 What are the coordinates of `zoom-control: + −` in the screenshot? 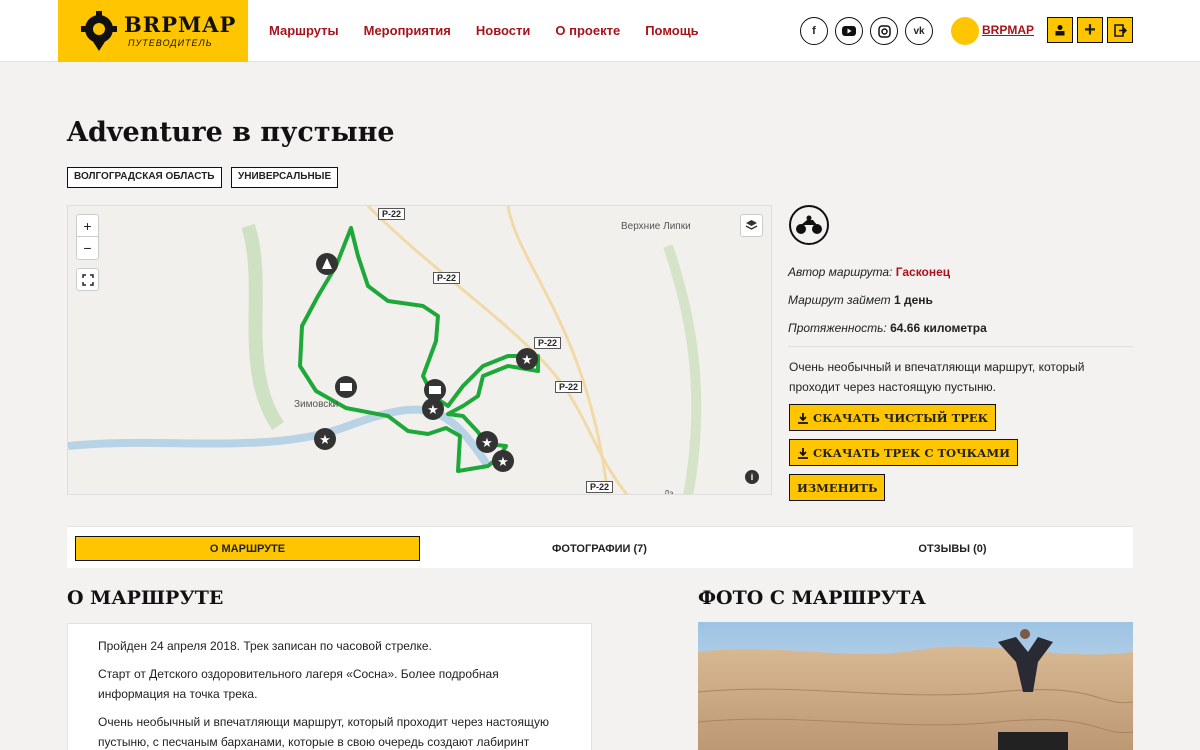 It's located at (87, 237).